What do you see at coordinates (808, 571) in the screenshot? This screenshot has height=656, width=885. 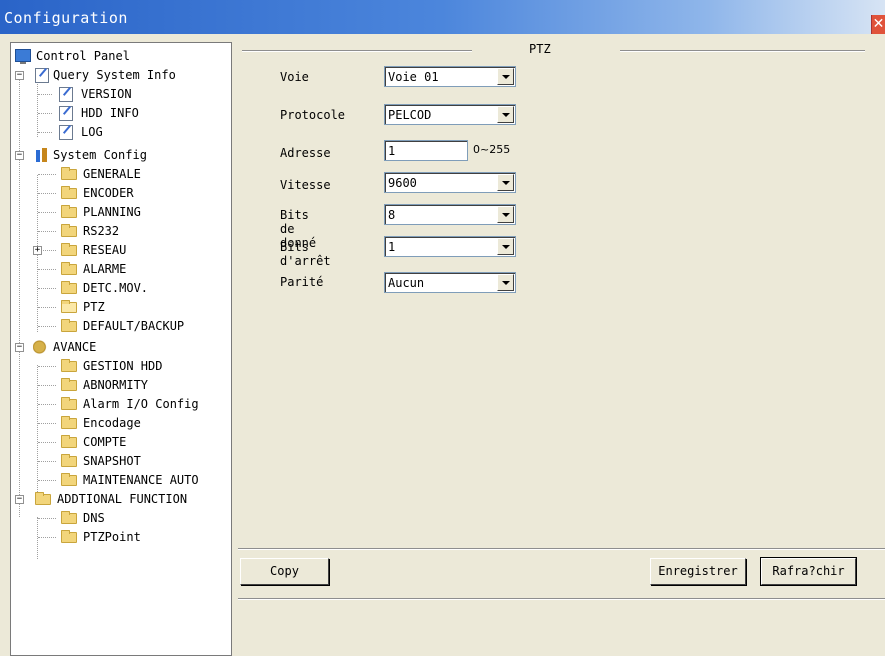 I see `refresh-button: Rafra?chir` at bounding box center [808, 571].